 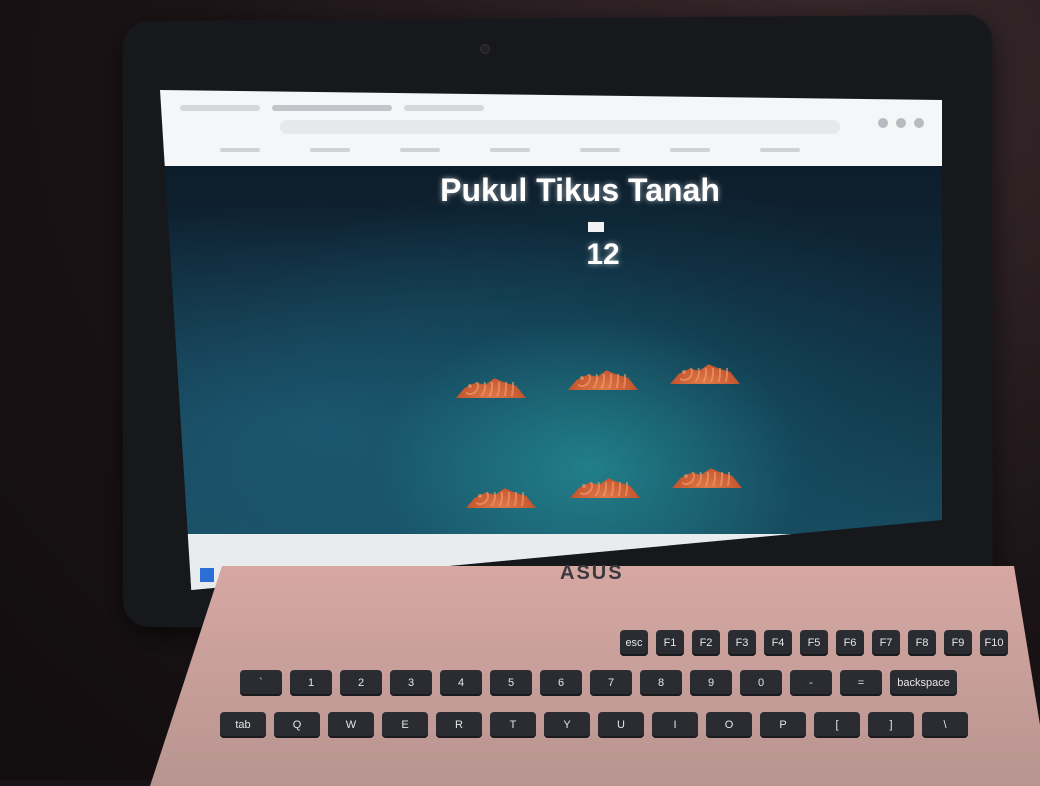 What do you see at coordinates (596, 227) in the screenshot?
I see `score-flag-icon` at bounding box center [596, 227].